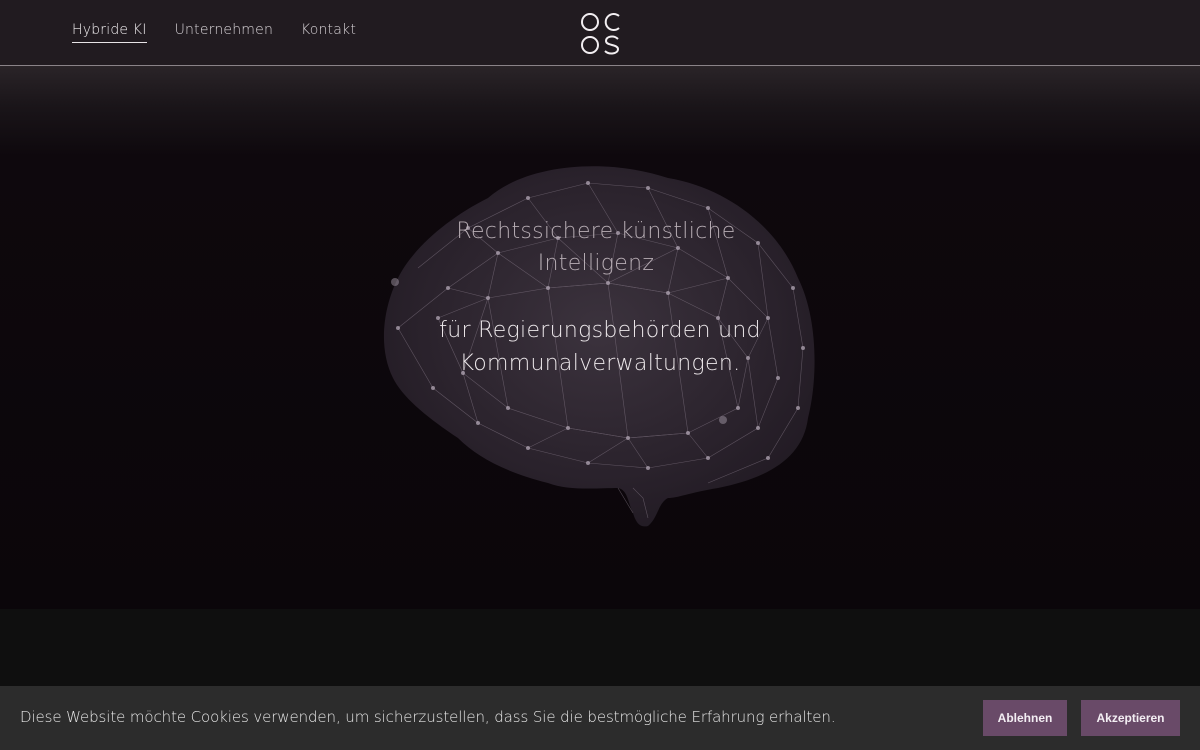 The height and width of the screenshot is (750, 1200). I want to click on content-section, so click(600, 647).